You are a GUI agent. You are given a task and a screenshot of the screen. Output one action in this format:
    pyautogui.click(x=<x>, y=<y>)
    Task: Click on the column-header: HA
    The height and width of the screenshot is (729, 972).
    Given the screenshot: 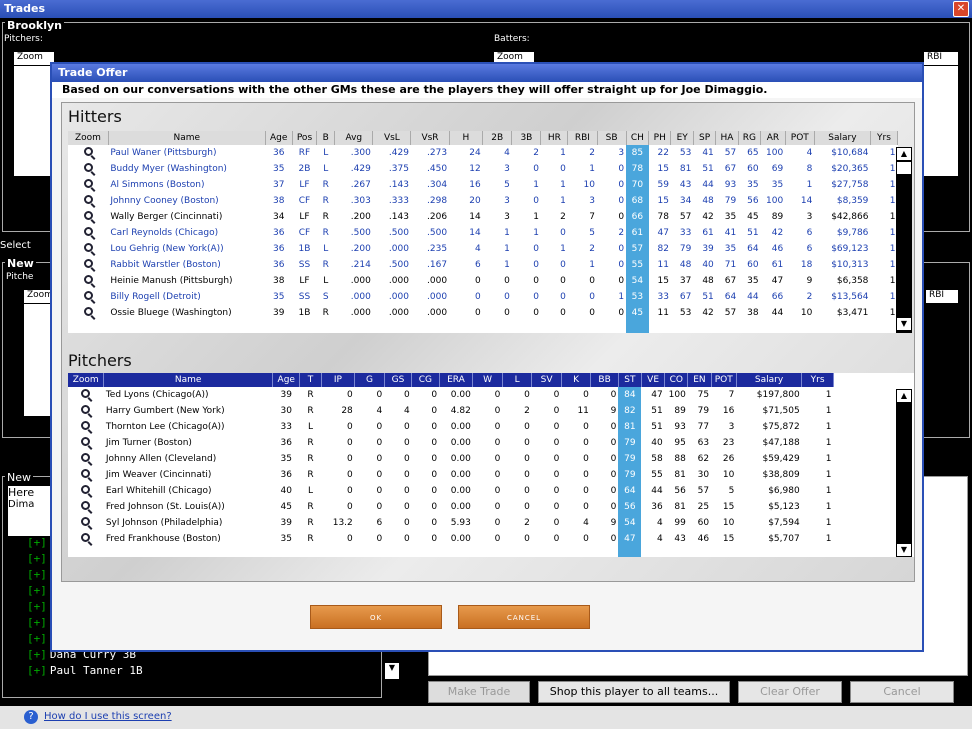 What is the action you would take?
    pyautogui.click(x=727, y=138)
    